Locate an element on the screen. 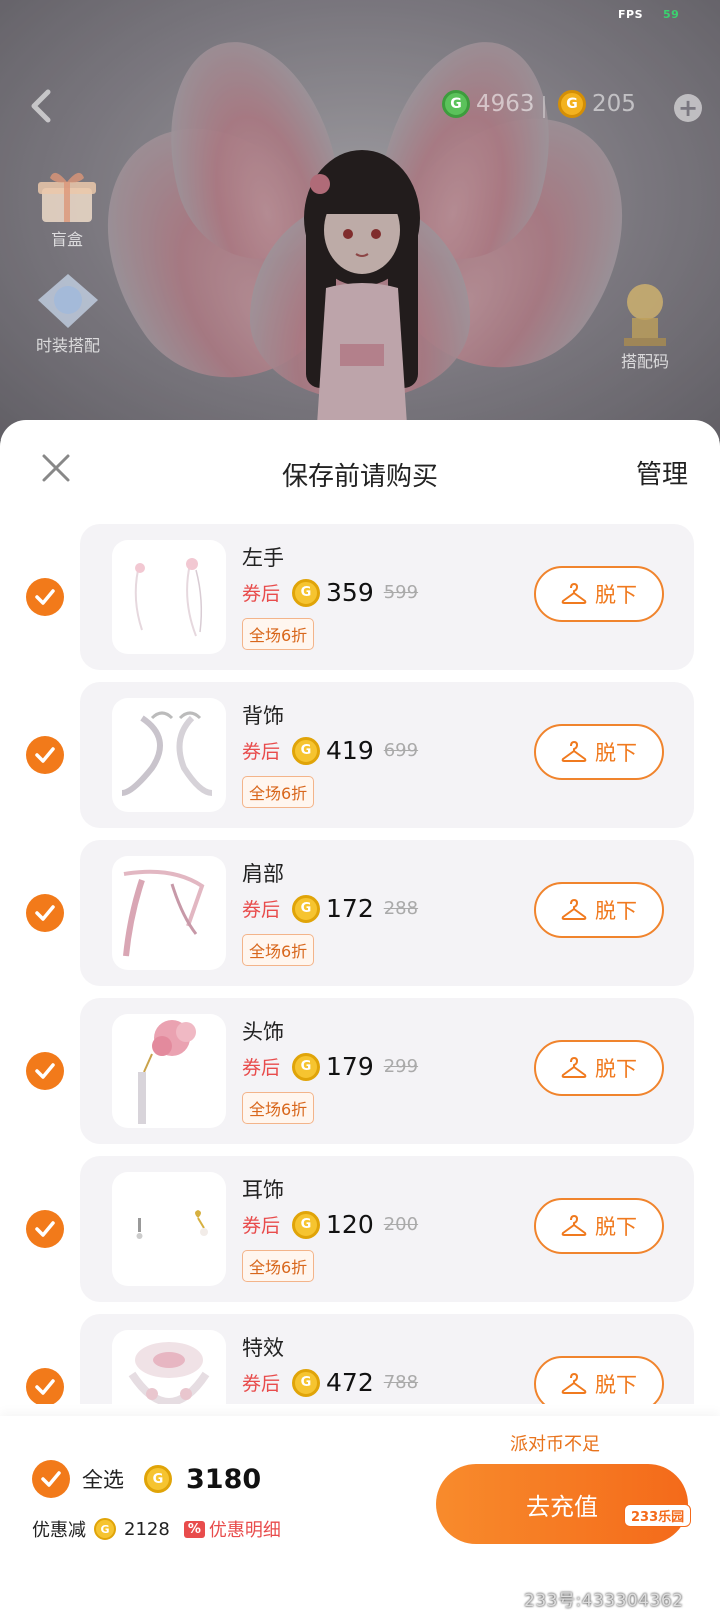 The image size is (720, 1612). item-price: 359 is located at coordinates (350, 592).